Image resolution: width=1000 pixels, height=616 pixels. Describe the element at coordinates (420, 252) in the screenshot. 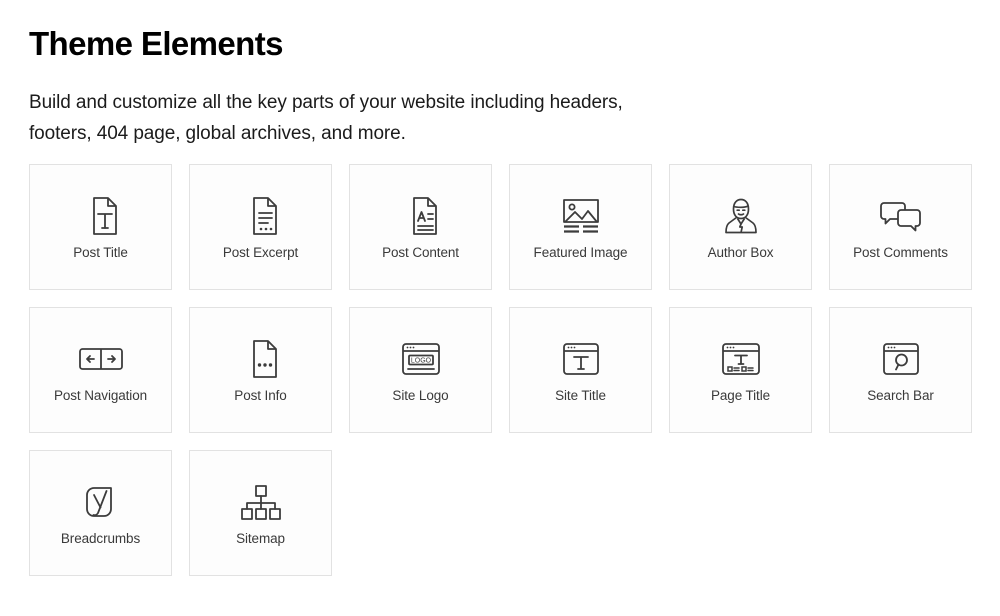

I see `element-card-label: Post Content` at that location.